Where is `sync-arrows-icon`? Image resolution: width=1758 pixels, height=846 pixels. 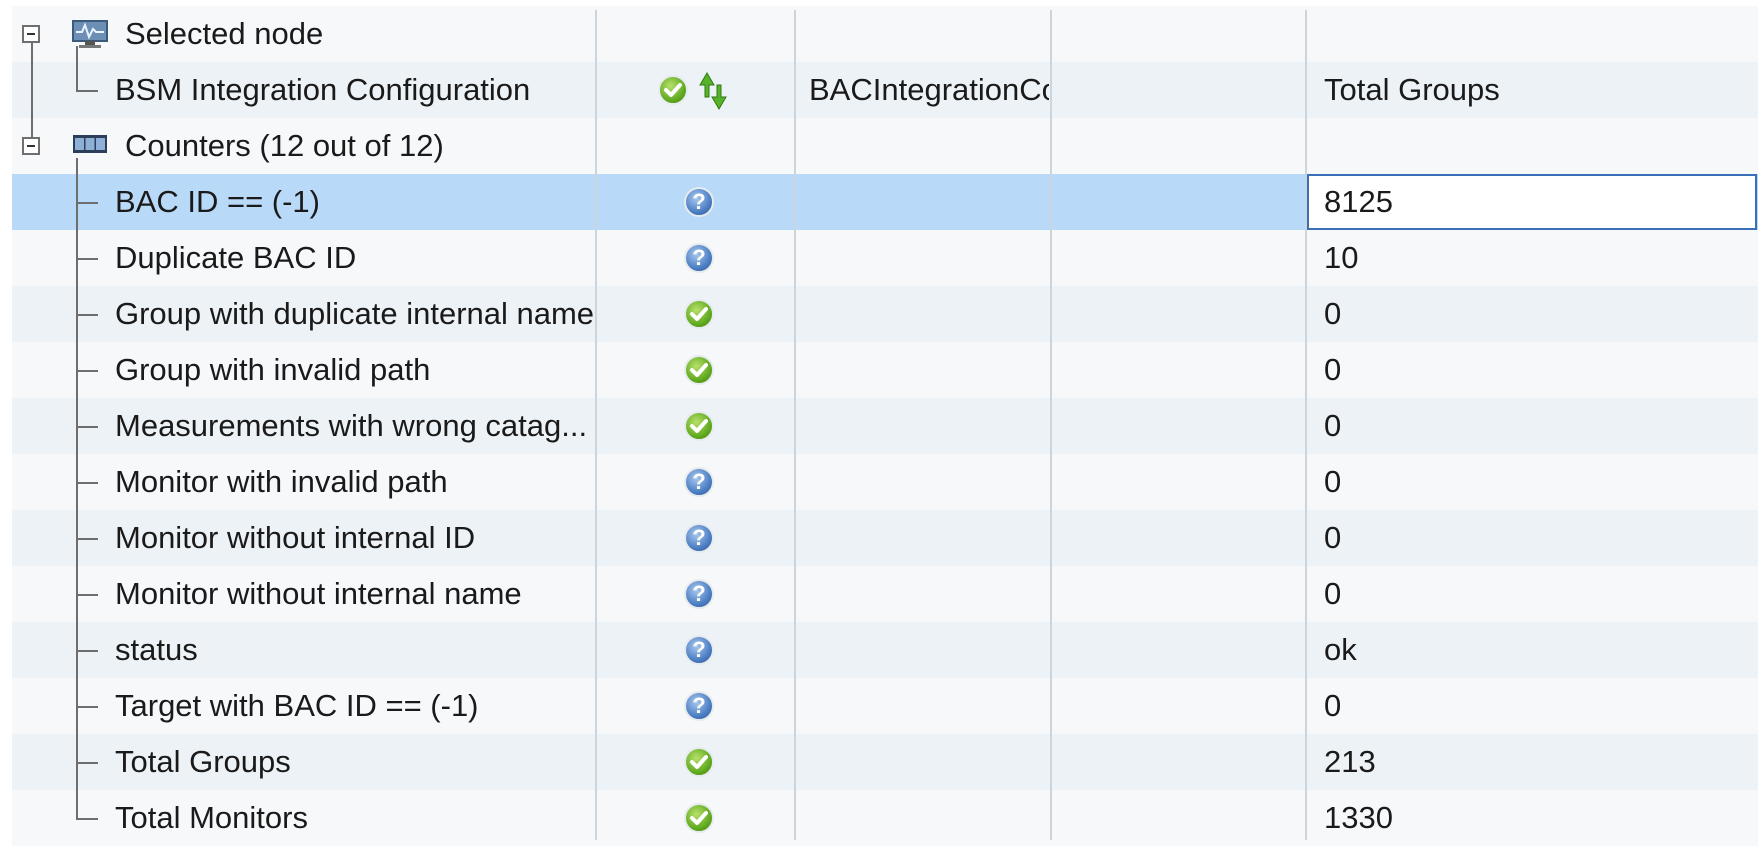
sync-arrows-icon is located at coordinates (713, 93).